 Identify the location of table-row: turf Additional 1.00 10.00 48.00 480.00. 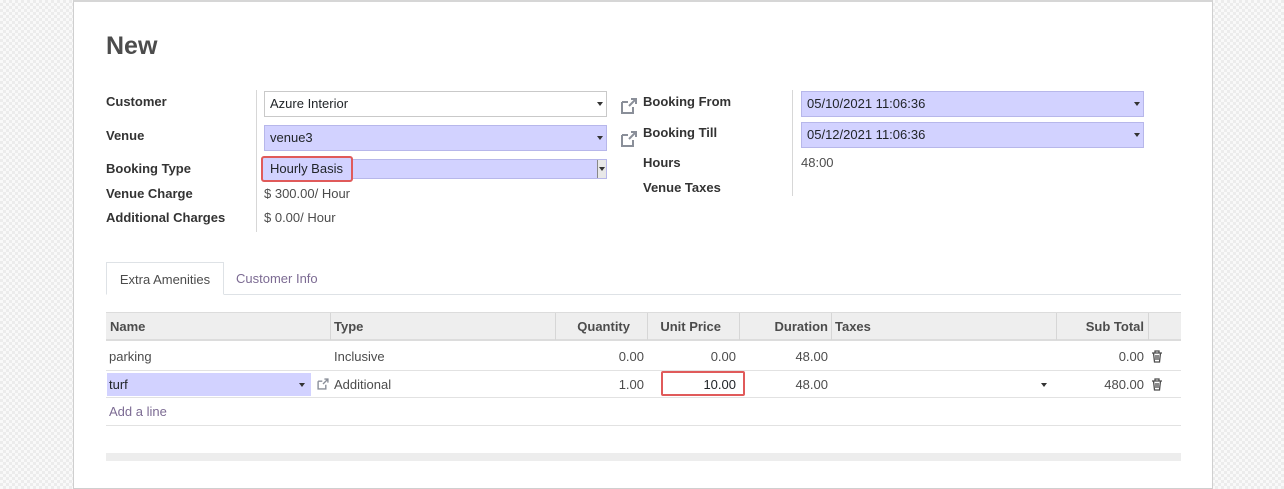
(643, 384).